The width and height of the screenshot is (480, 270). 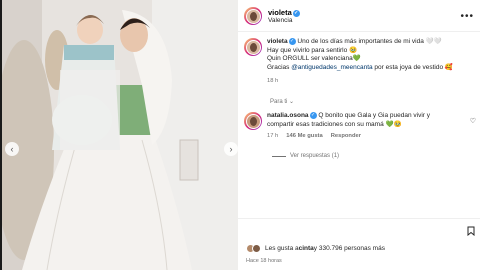 What do you see at coordinates (264, 261) in the screenshot?
I see `post-time: Hace 18 horas` at bounding box center [264, 261].